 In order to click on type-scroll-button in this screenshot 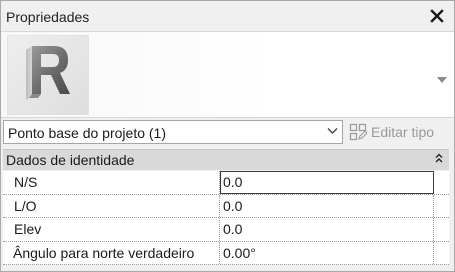, I will do `click(442, 78)`.